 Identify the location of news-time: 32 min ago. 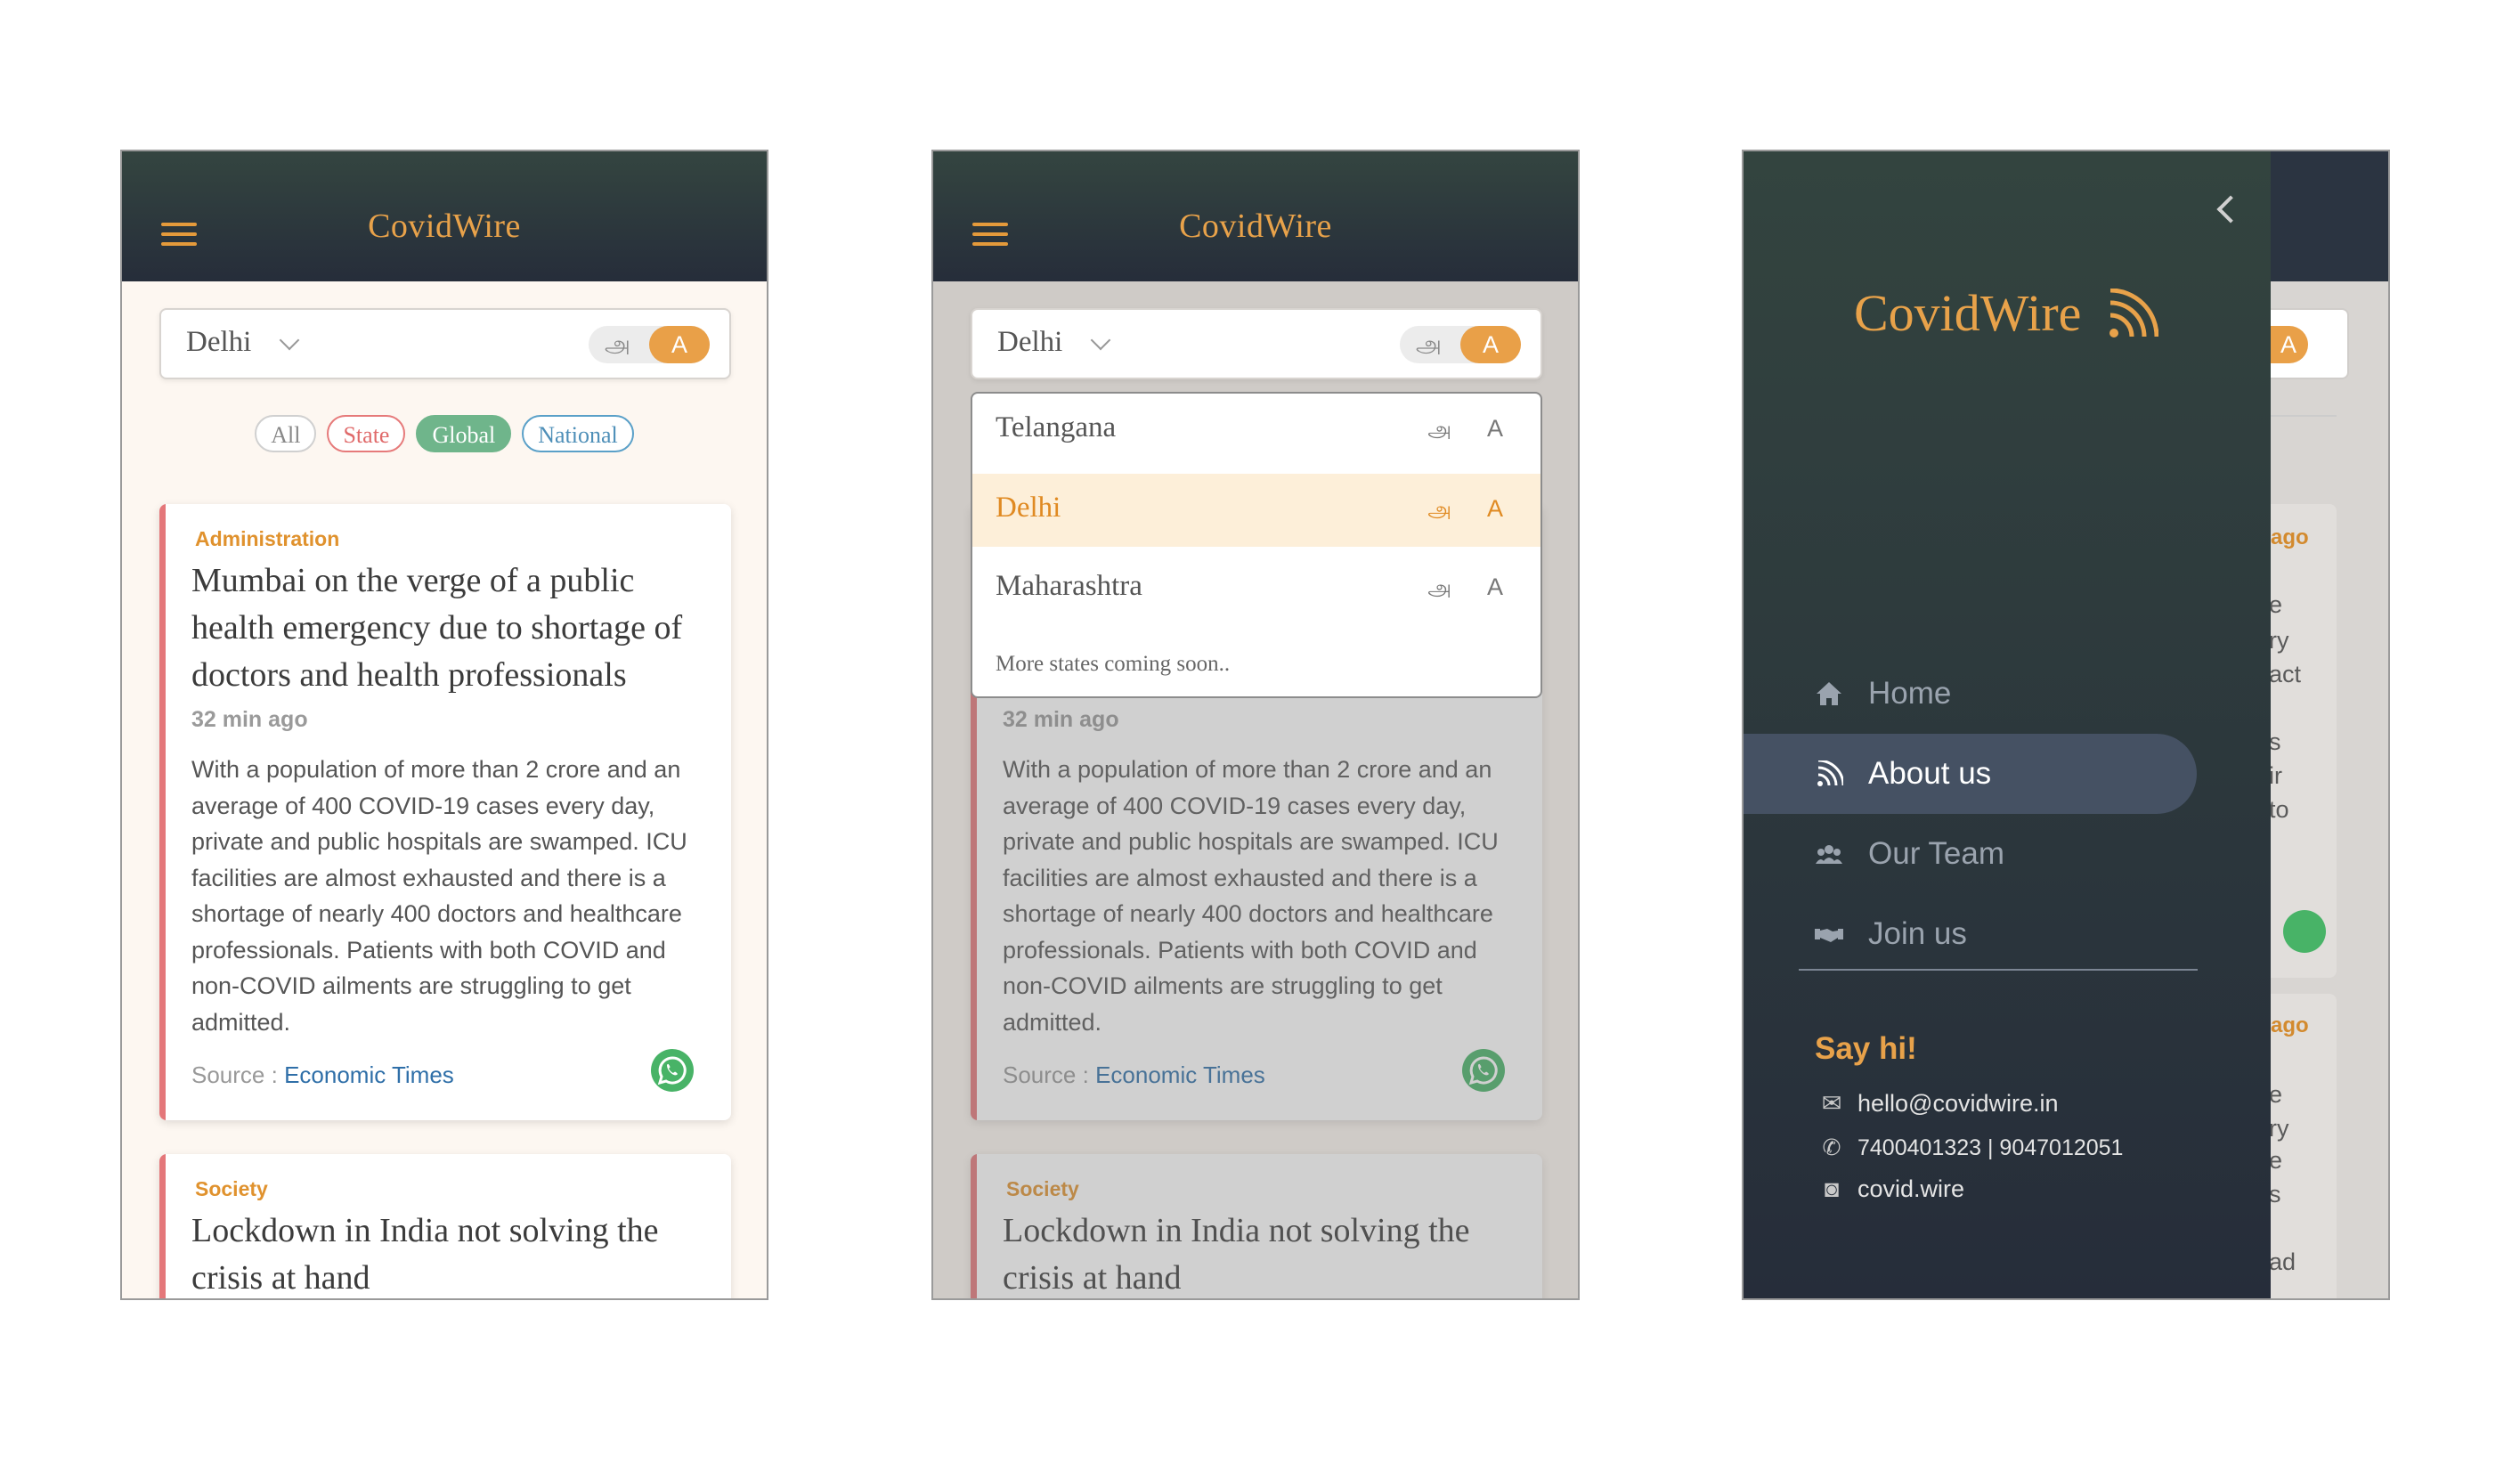
(249, 719).